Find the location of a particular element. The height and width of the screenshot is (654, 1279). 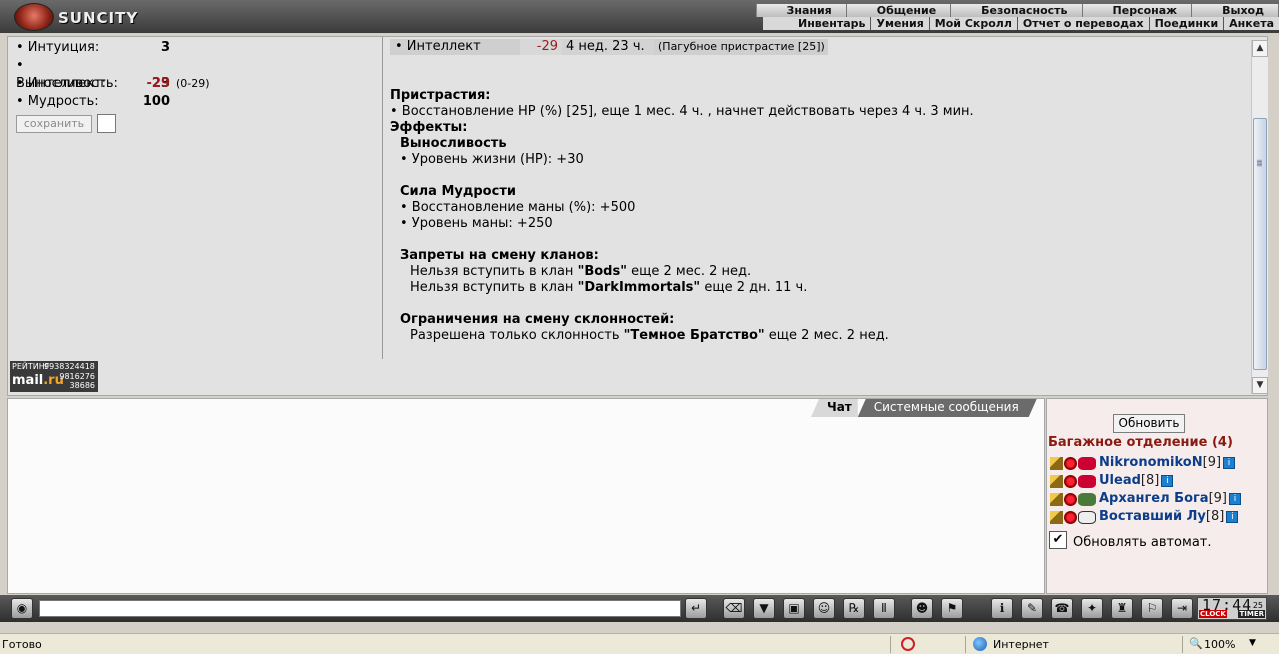

endurance-title: Выносливость is located at coordinates (453, 143).